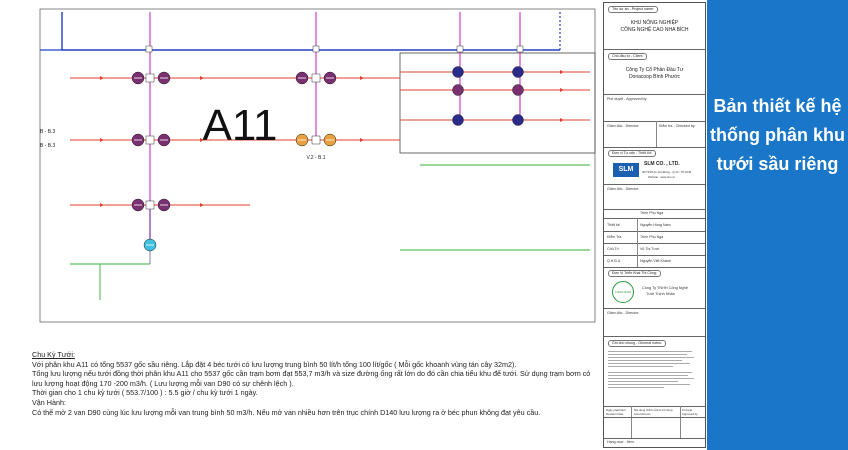 Image resolution: width=848 pixels, height=450 pixels. I want to click on client-label: Chủ đầu tư - Client:, so click(628, 56).